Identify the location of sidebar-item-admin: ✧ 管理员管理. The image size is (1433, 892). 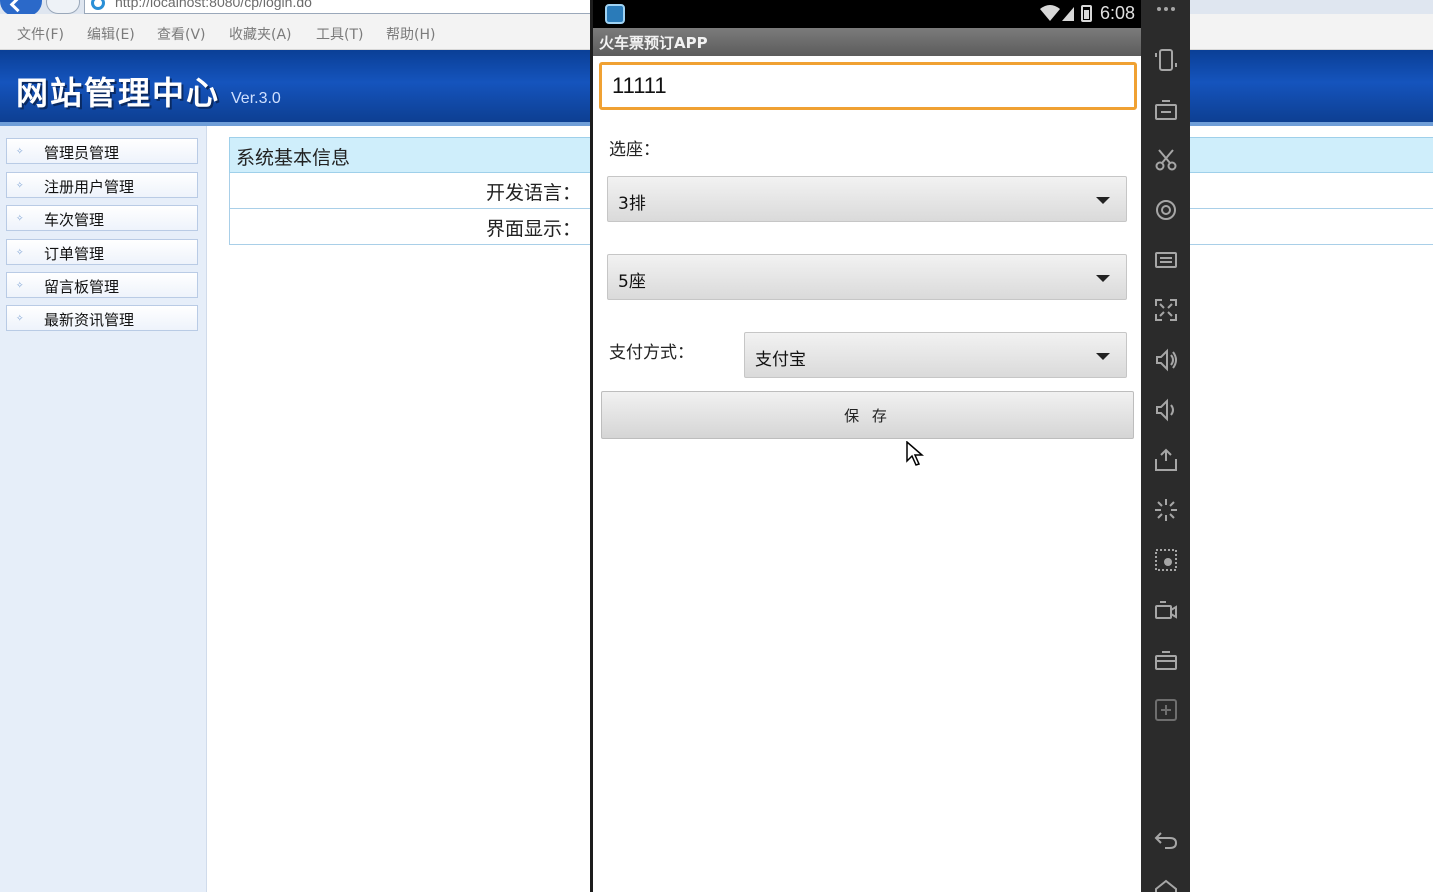
(102, 151).